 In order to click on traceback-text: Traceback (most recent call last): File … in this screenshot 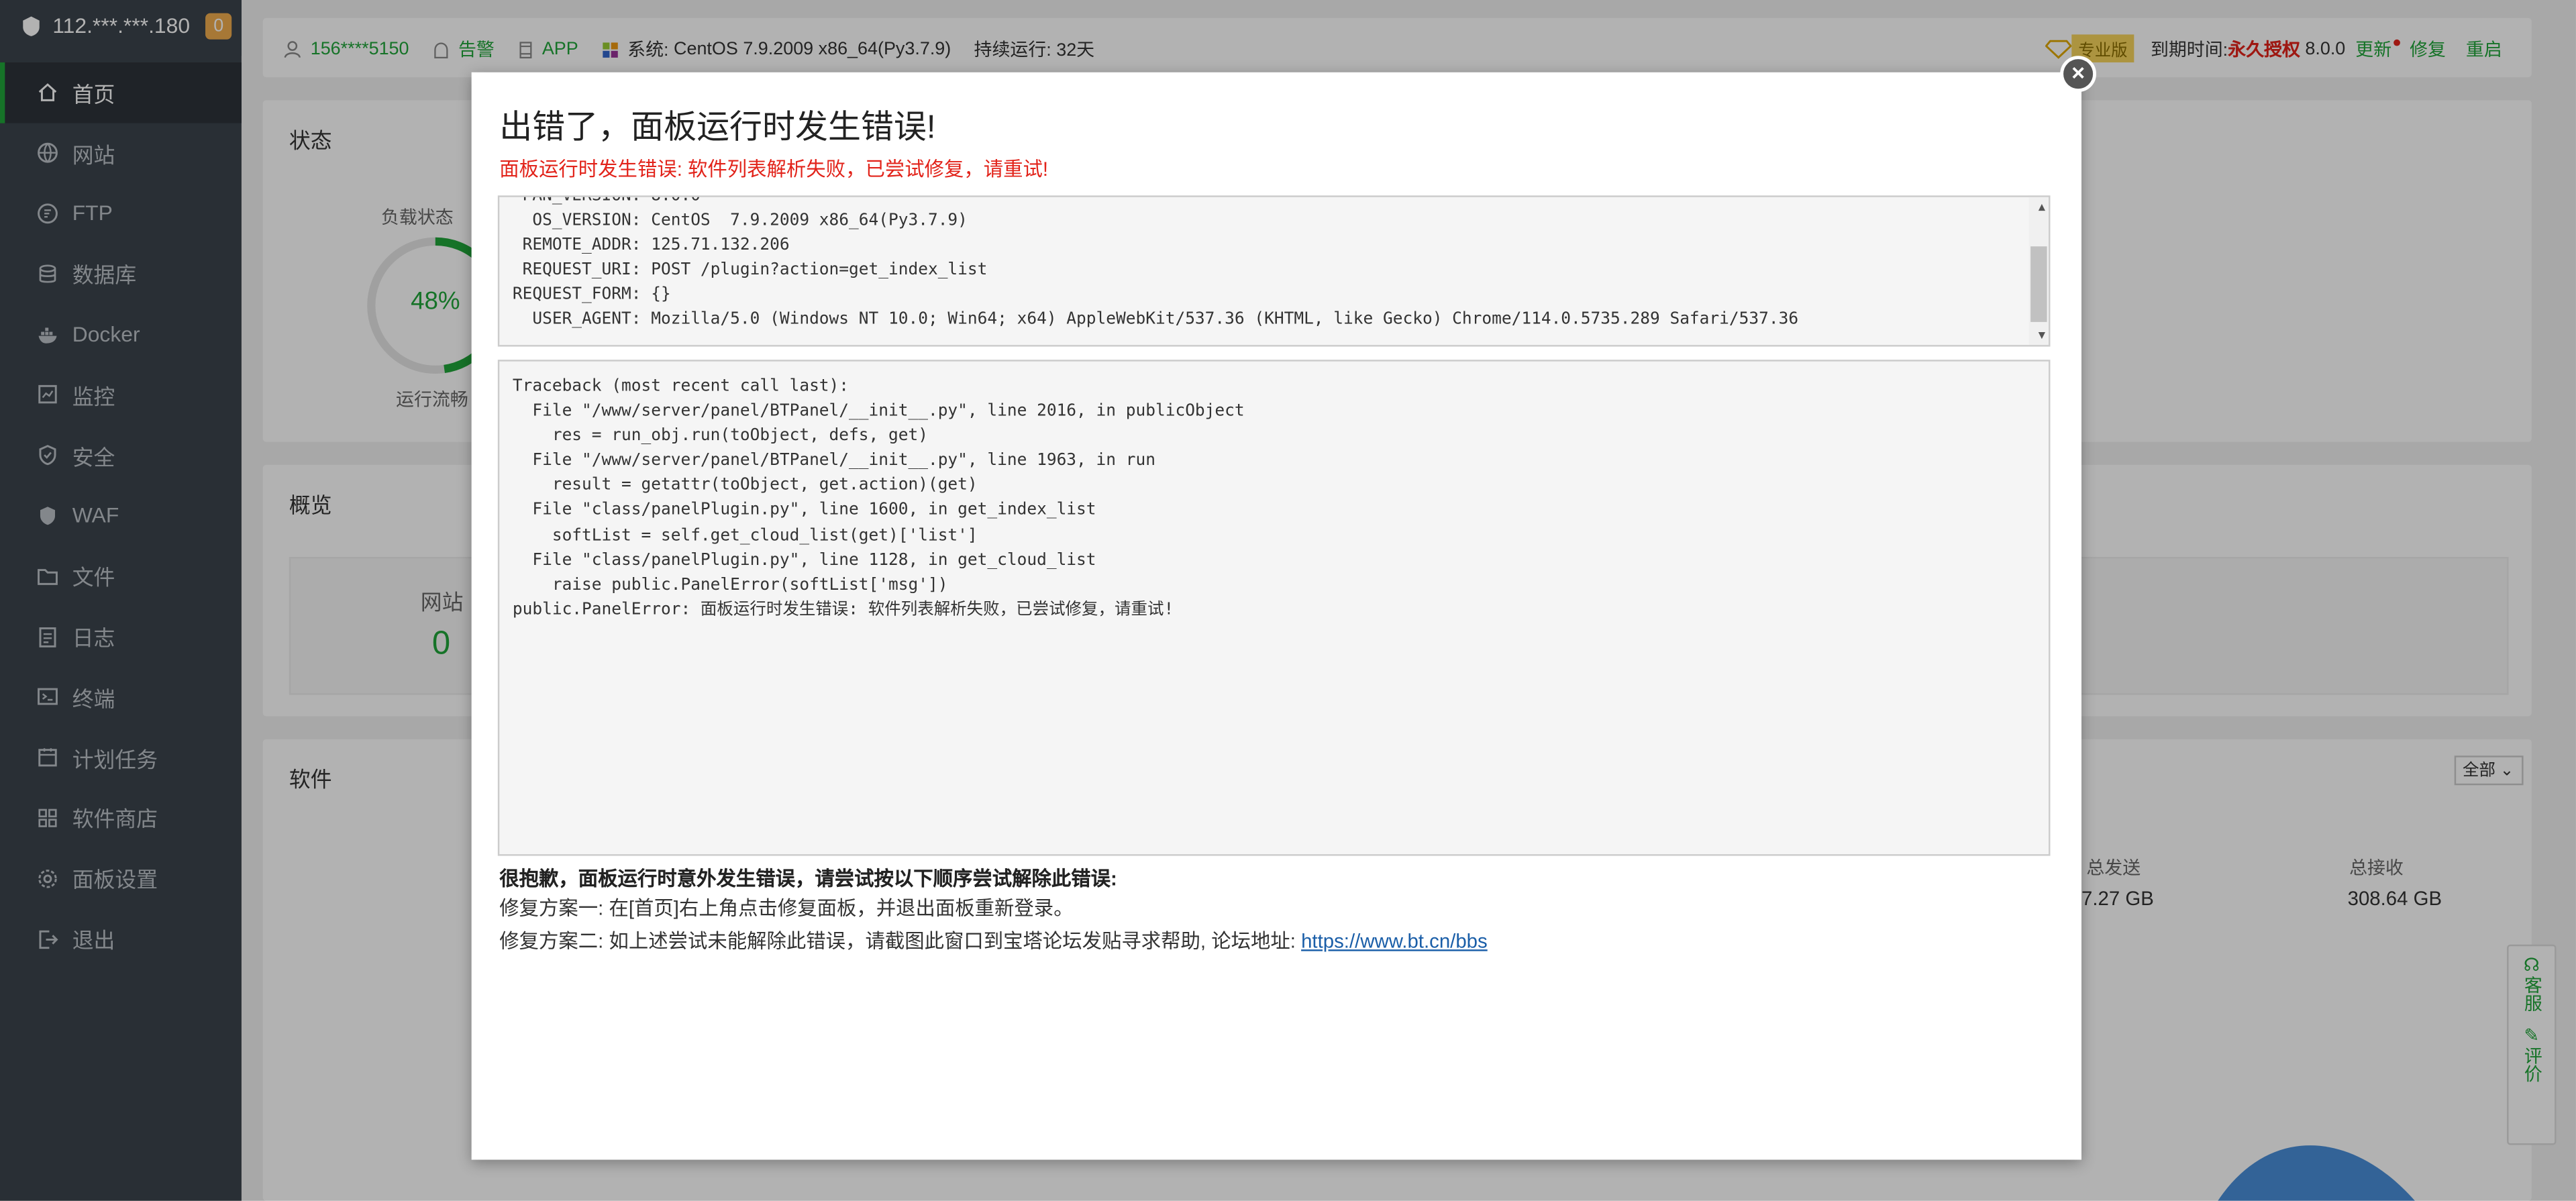, I will do `click(878, 498)`.